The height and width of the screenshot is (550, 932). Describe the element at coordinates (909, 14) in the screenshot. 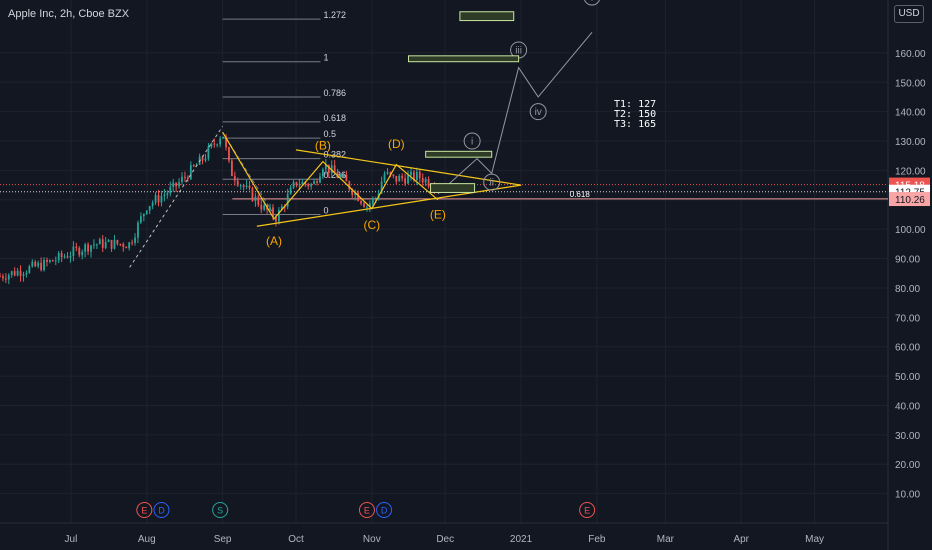

I see `currency-button: USD` at that location.